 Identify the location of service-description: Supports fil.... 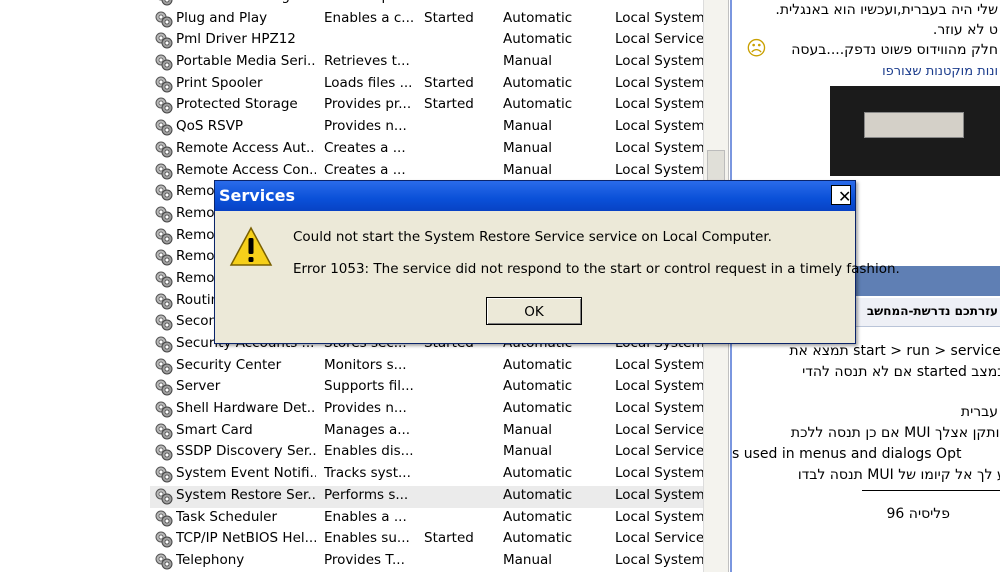
(369, 386).